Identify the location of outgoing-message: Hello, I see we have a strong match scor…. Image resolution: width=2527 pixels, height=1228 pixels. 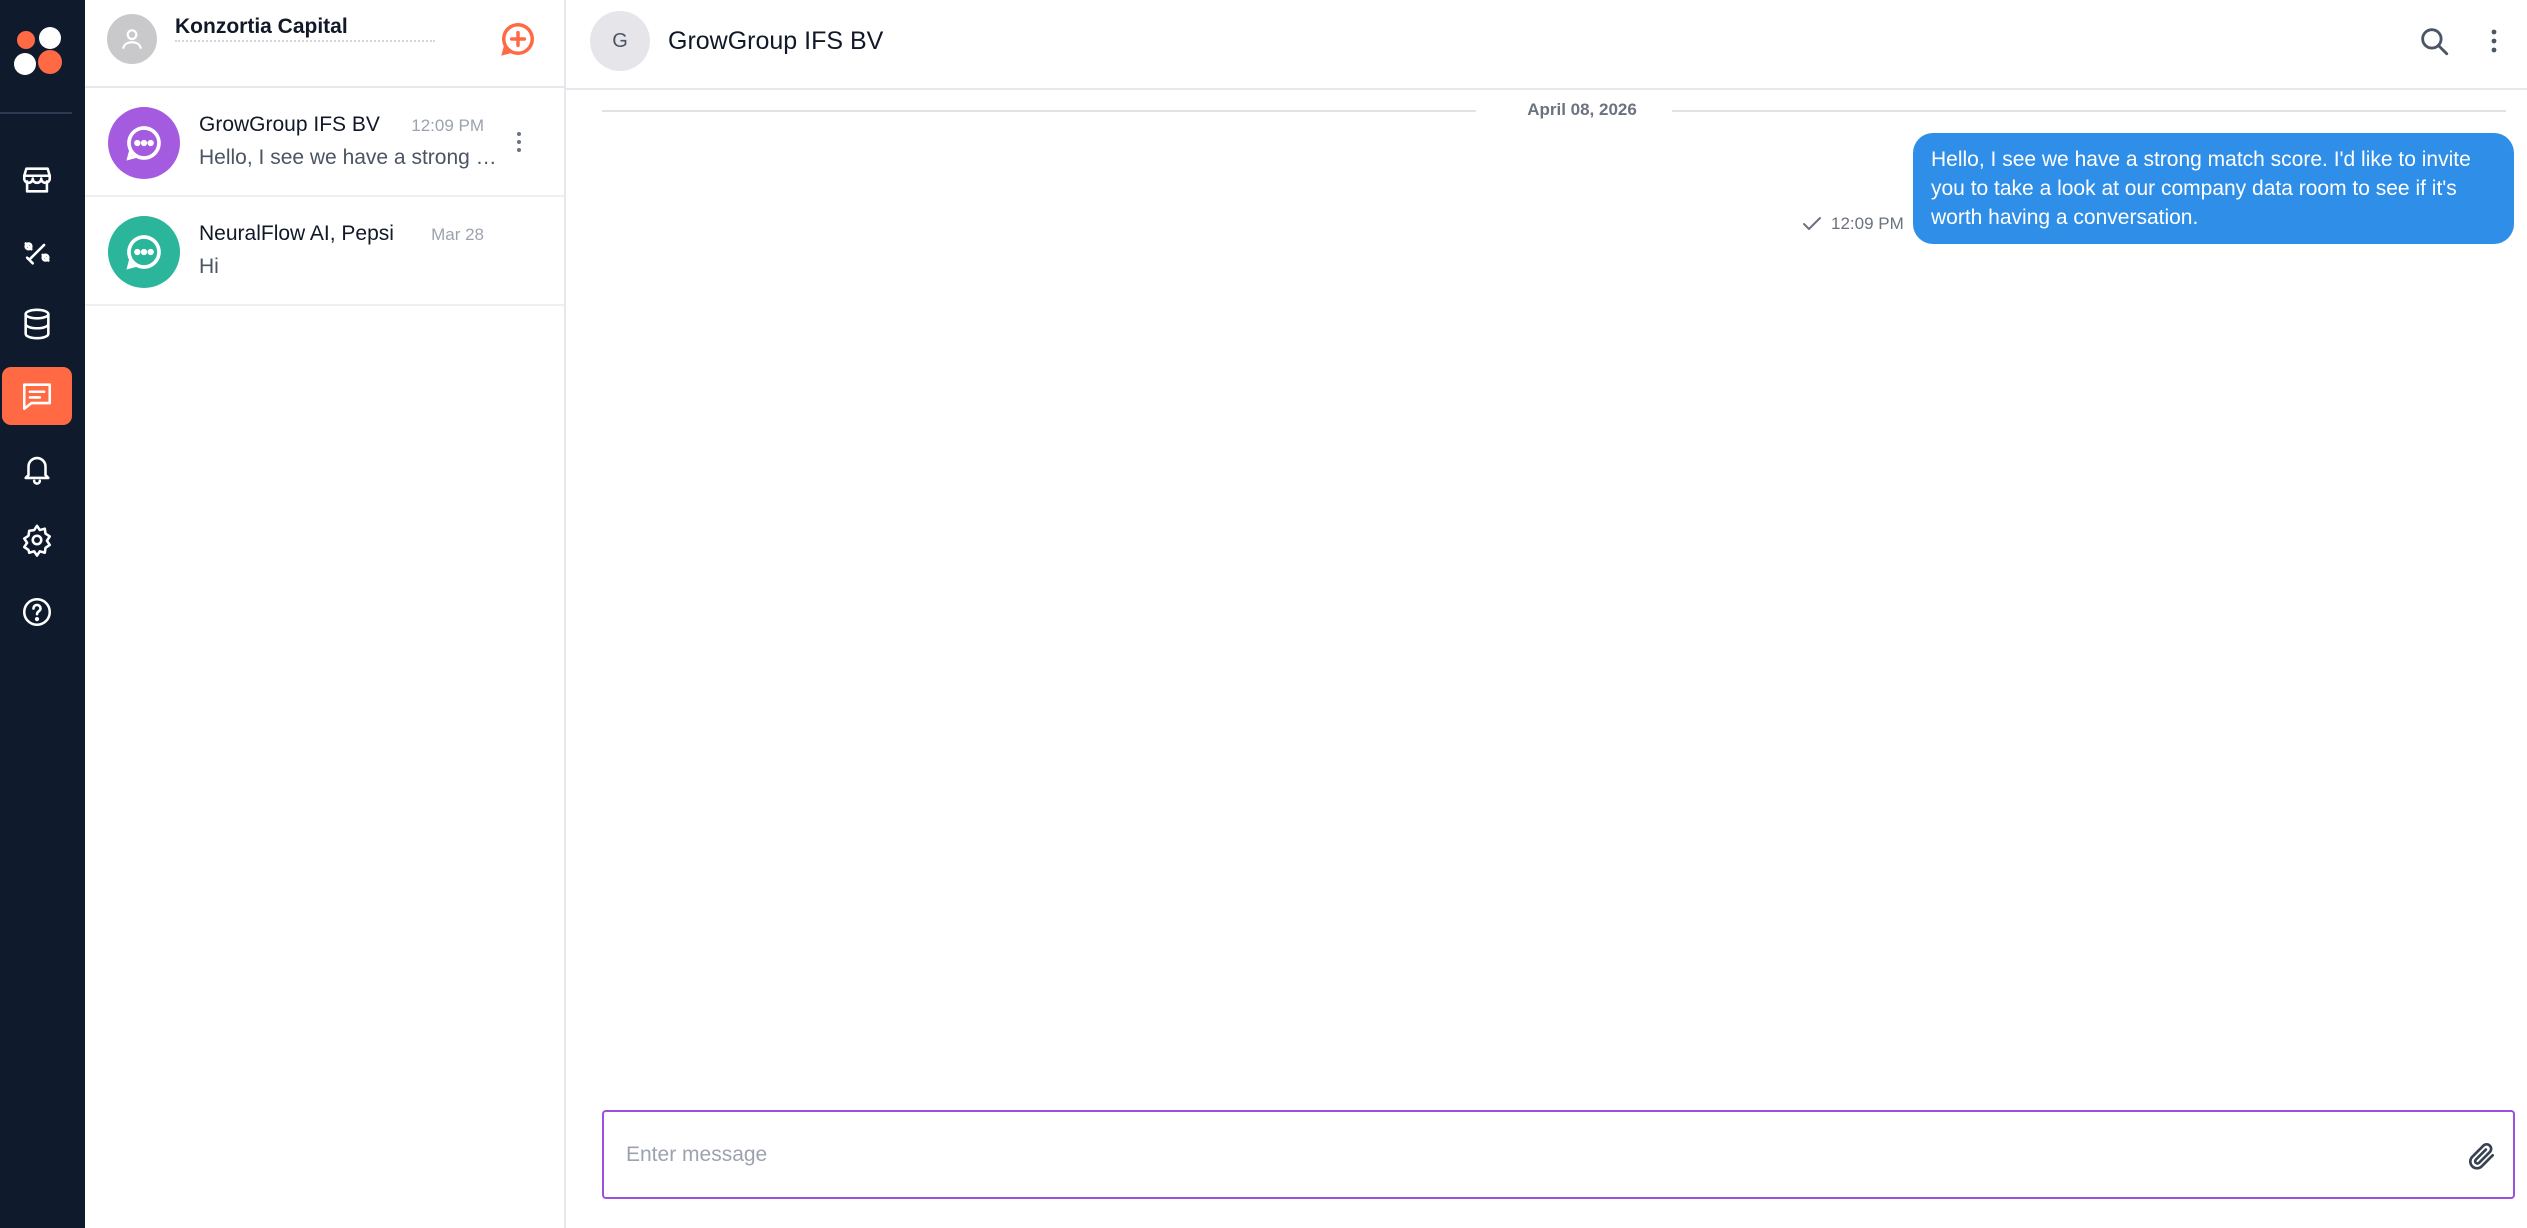
(2213, 188).